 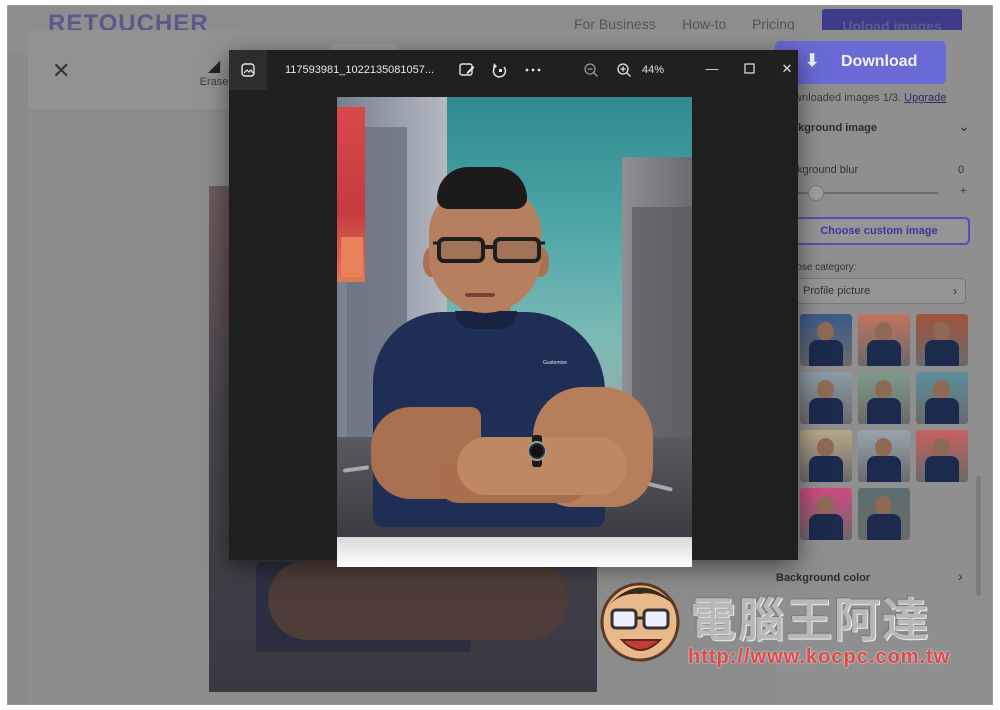 I want to click on download-note: Downloaded images 1/3. Upgrade, so click(x=863, y=98).